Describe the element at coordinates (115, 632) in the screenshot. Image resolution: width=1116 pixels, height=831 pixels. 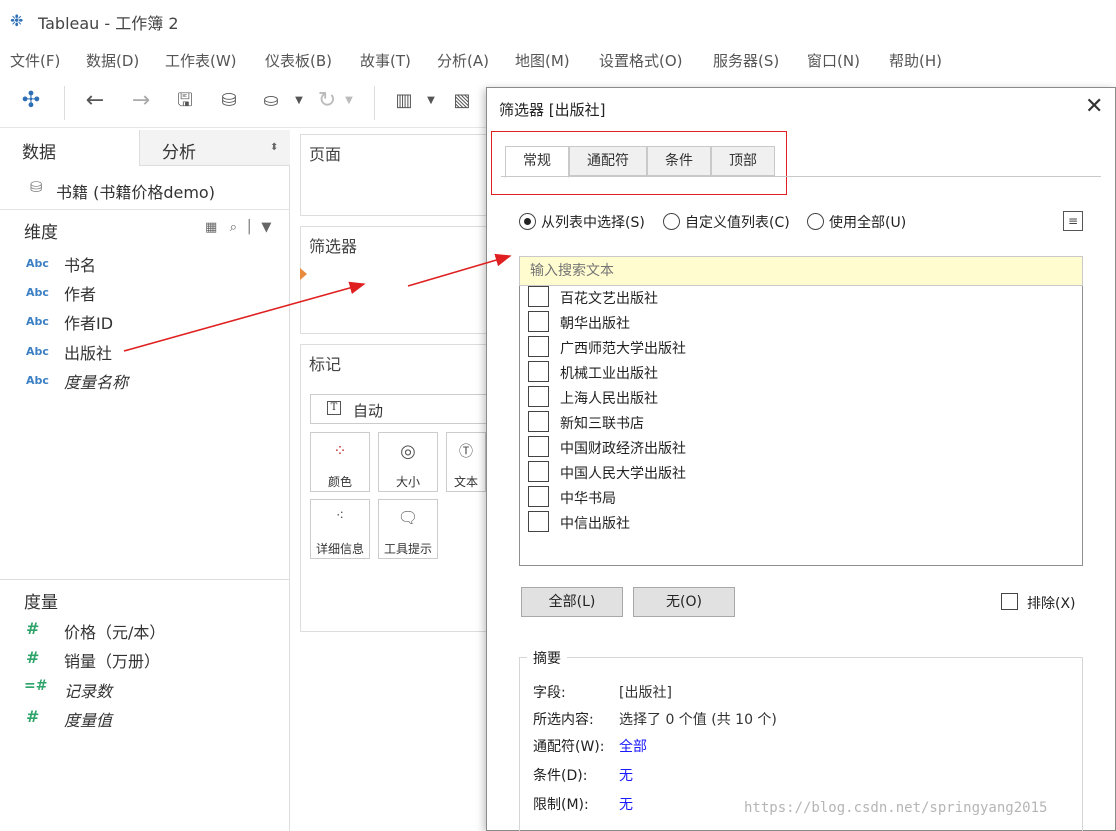
I see `field-name: 价格（元/本）` at that location.